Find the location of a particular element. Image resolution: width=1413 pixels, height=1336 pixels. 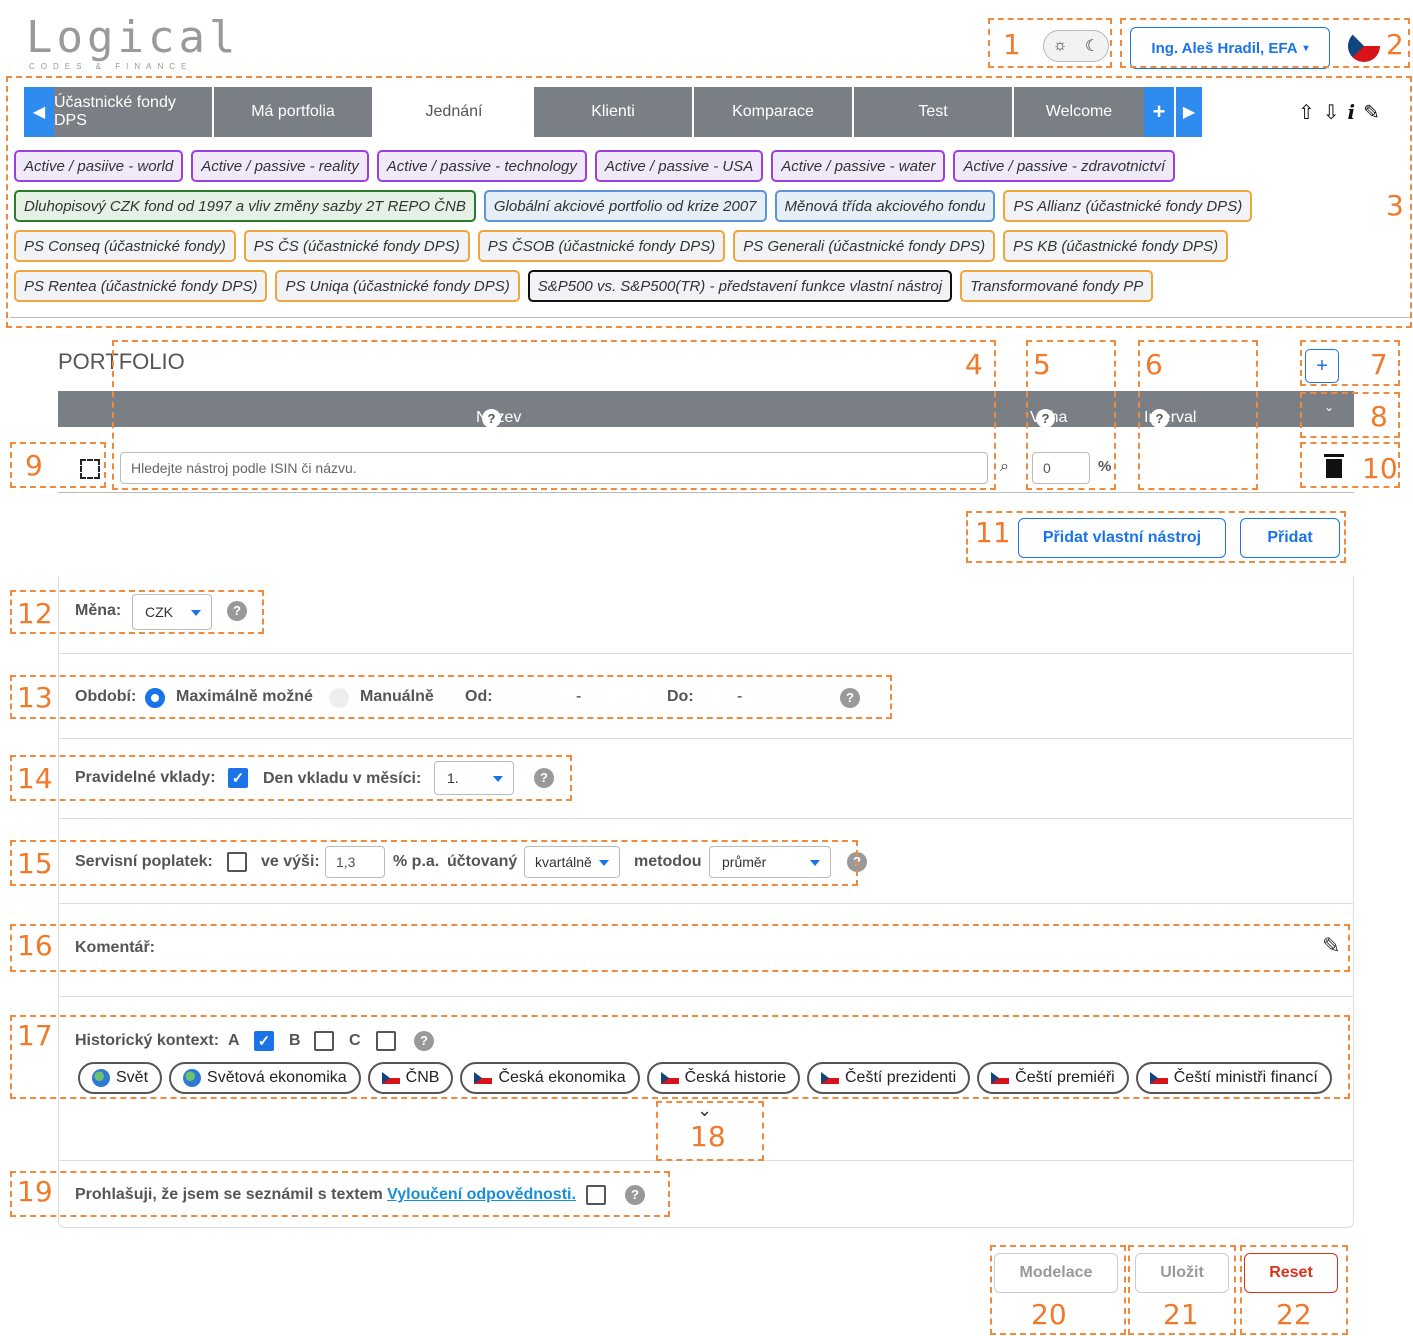

annotation-number: 10 is located at coordinates (1380, 468).